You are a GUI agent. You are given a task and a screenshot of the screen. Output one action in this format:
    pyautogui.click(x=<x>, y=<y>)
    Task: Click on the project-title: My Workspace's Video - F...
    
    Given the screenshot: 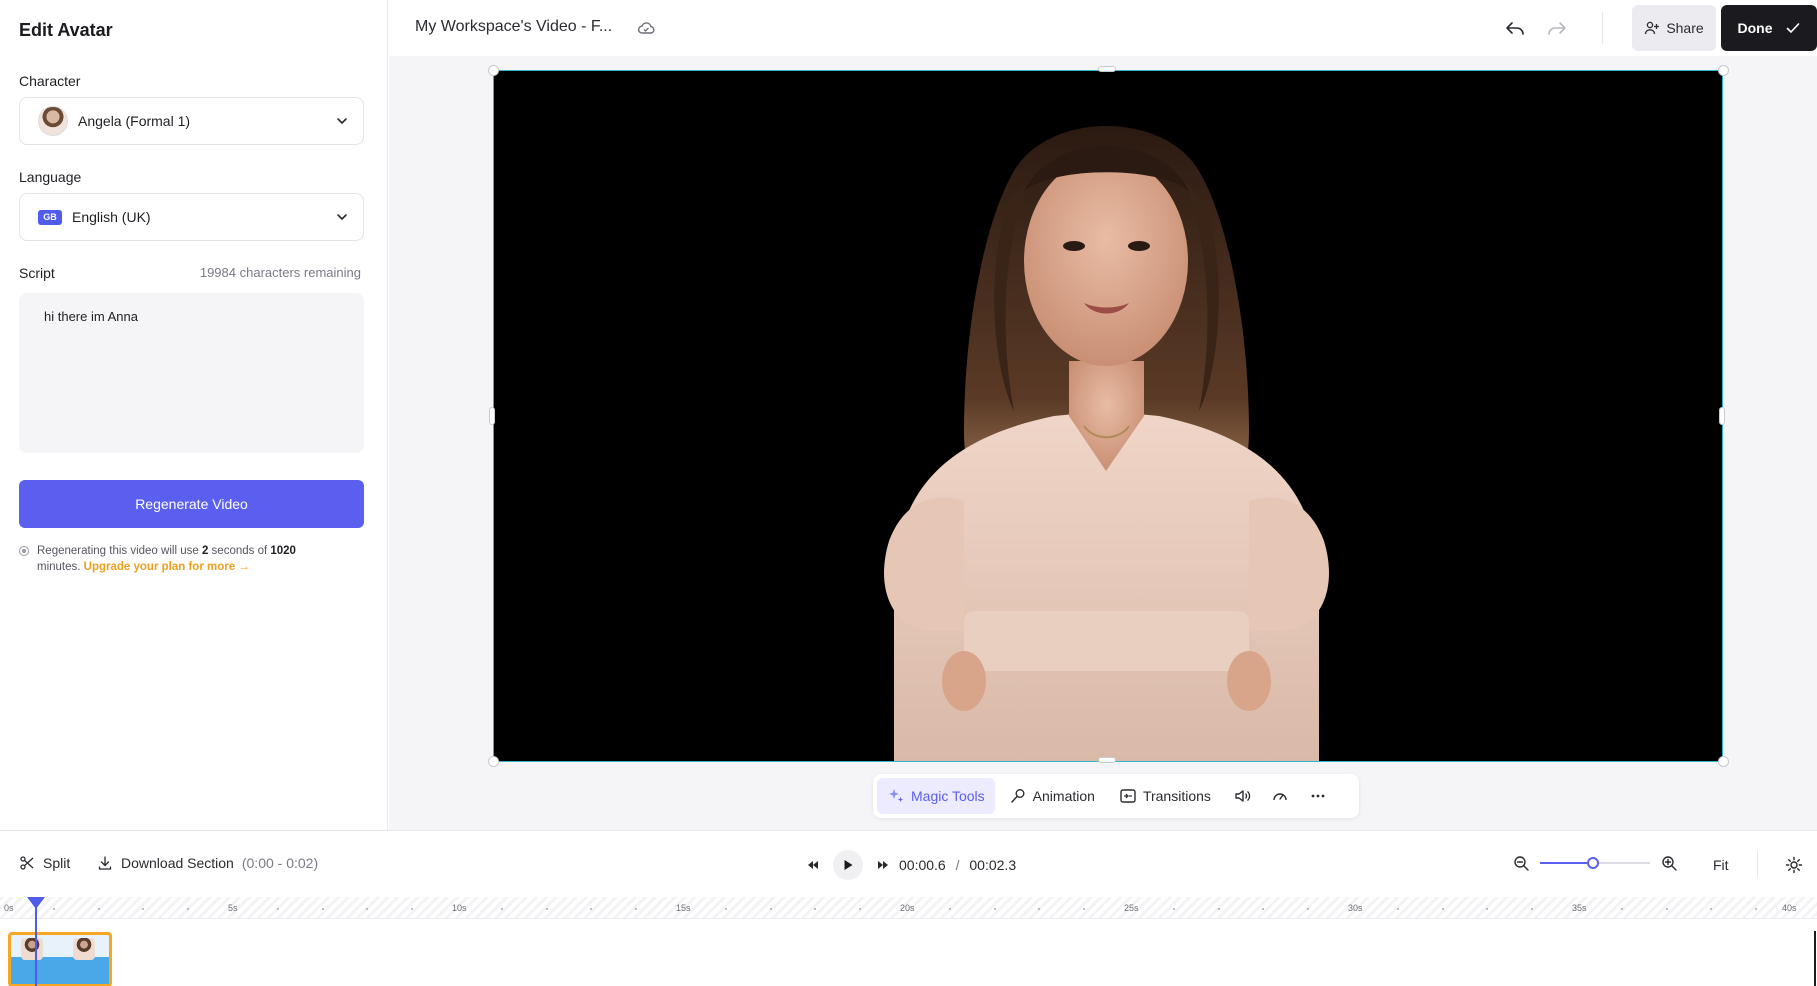 What is the action you would take?
    pyautogui.click(x=513, y=27)
    